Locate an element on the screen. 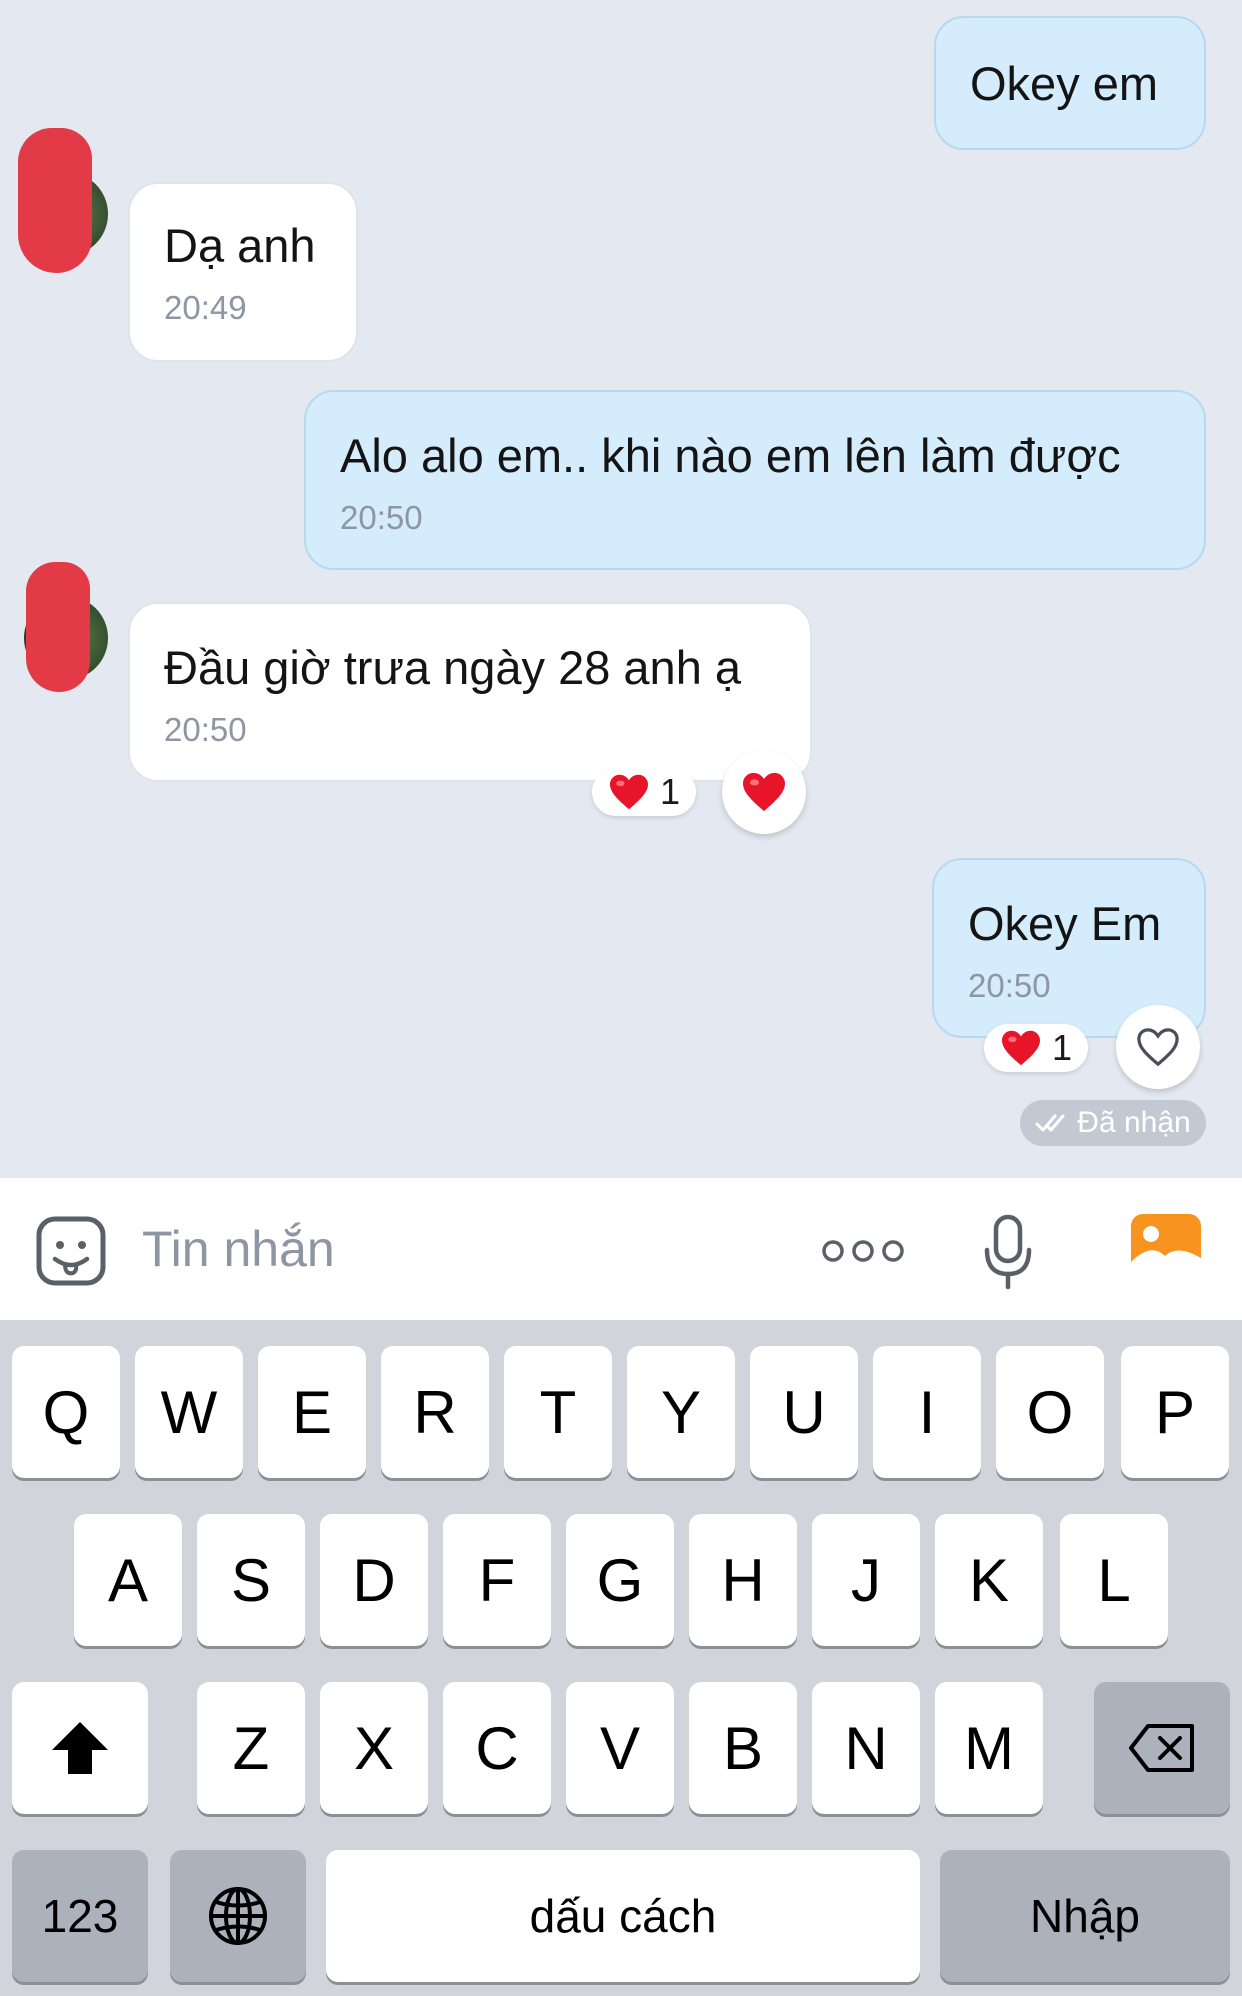 This screenshot has width=1242, height=1996. microphone-icon is located at coordinates (1008, 1252).